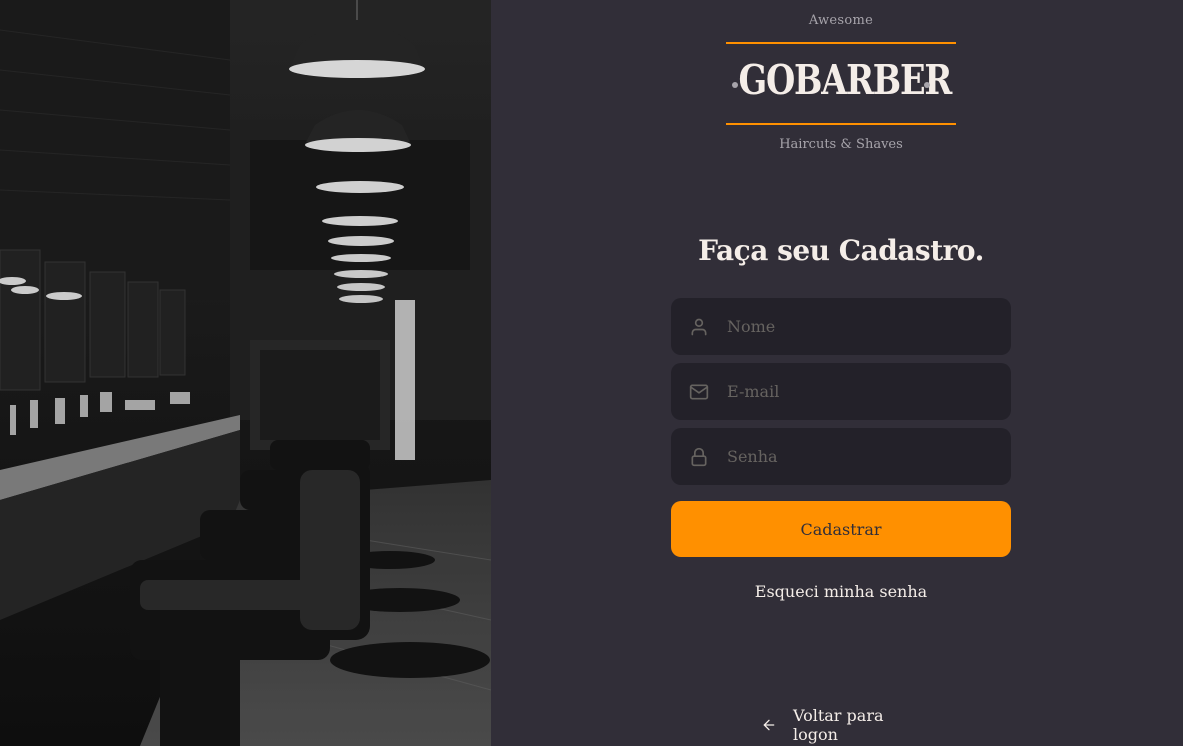  I want to click on name-field, so click(841, 326).